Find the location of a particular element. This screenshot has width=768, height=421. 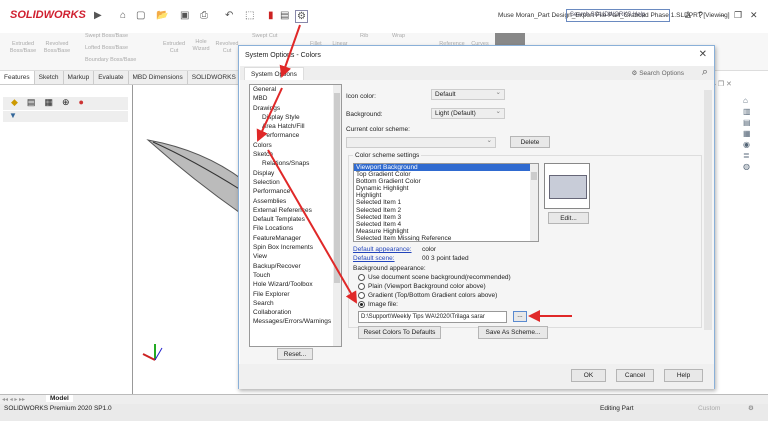

nav-scrollbar is located at coordinates (337, 215).